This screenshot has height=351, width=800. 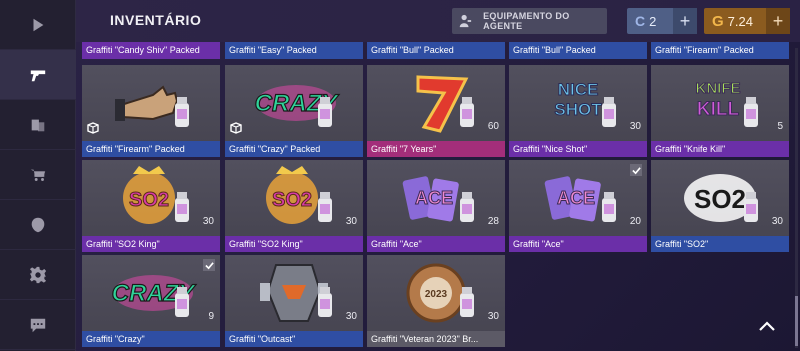 I want to click on inventory-item-card: 60 Graffiti "7 Years", so click(x=436, y=111).